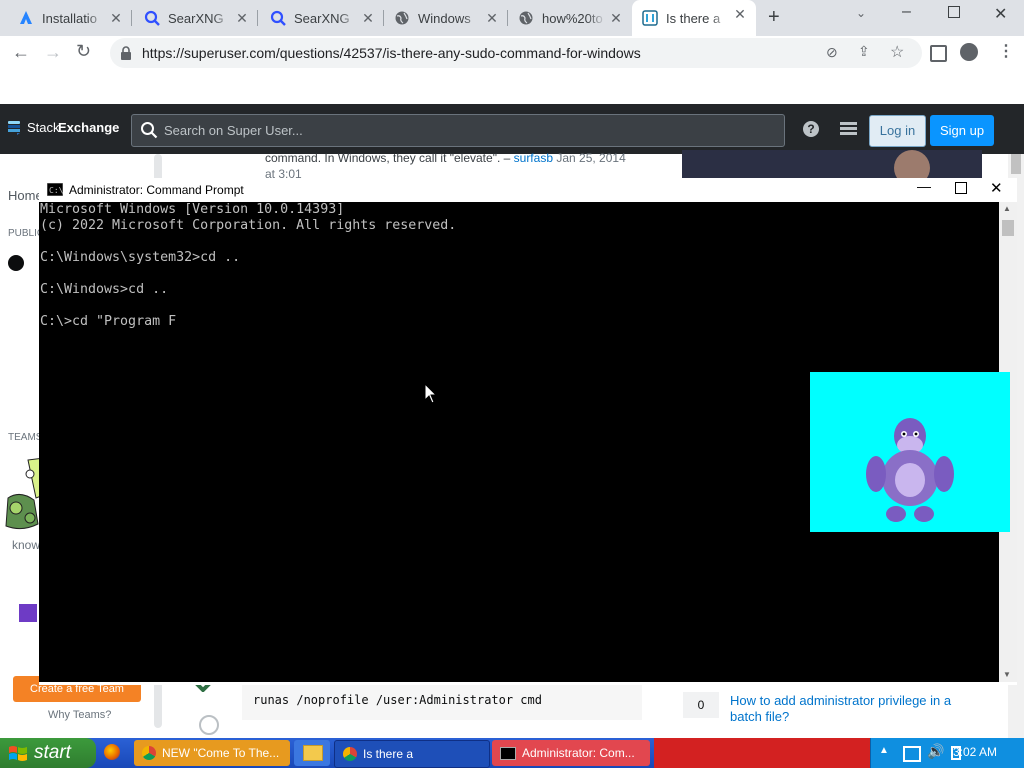 This screenshot has width=1024, height=768. Describe the element at coordinates (43, 127) in the screenshot. I see `logo-stack-text: Stack` at that location.